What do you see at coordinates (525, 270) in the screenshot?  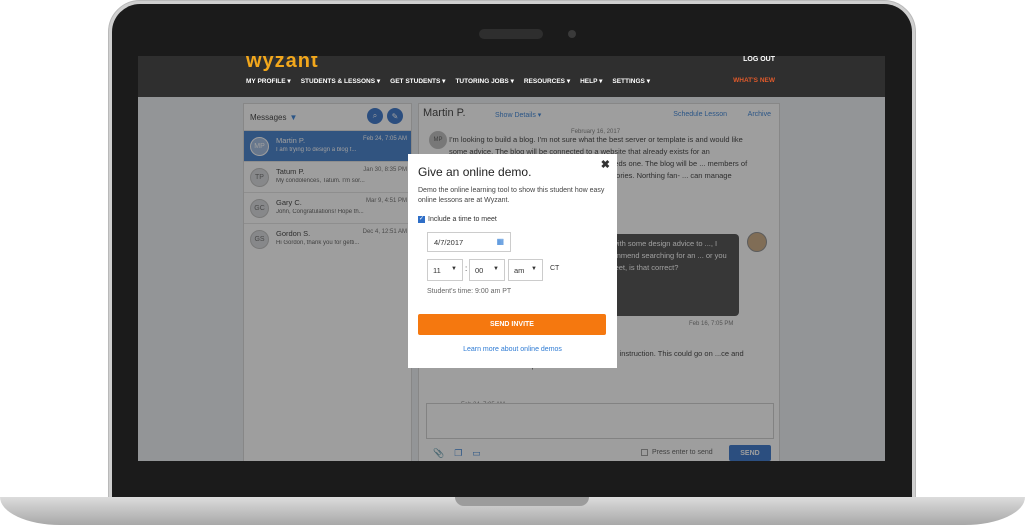 I see `ampm-select: am ▼` at bounding box center [525, 270].